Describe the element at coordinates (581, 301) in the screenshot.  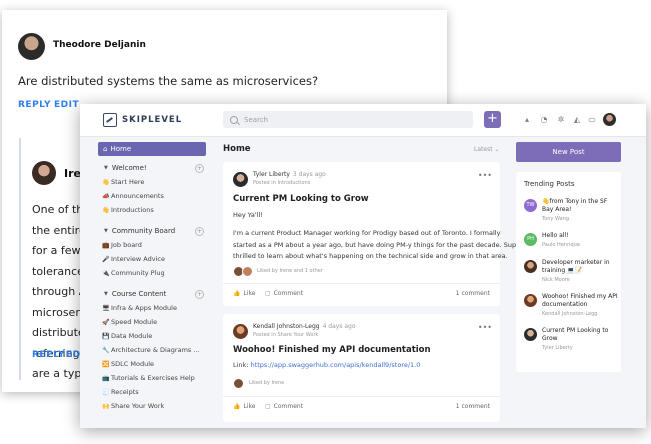
I see `trending-post-title: Woohoo! Finished my API documentation` at that location.